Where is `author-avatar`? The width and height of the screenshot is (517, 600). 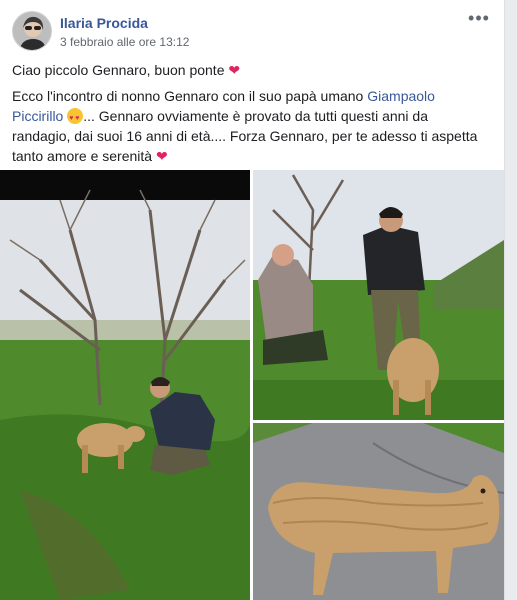
author-avatar is located at coordinates (32, 31).